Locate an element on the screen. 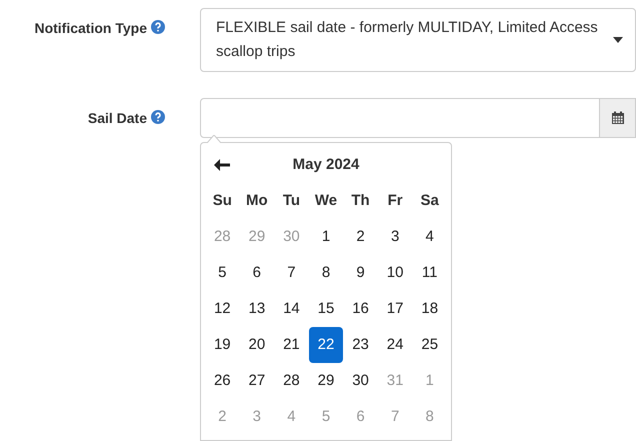 This screenshot has width=636, height=441. calendar-day: 13 is located at coordinates (257, 309).